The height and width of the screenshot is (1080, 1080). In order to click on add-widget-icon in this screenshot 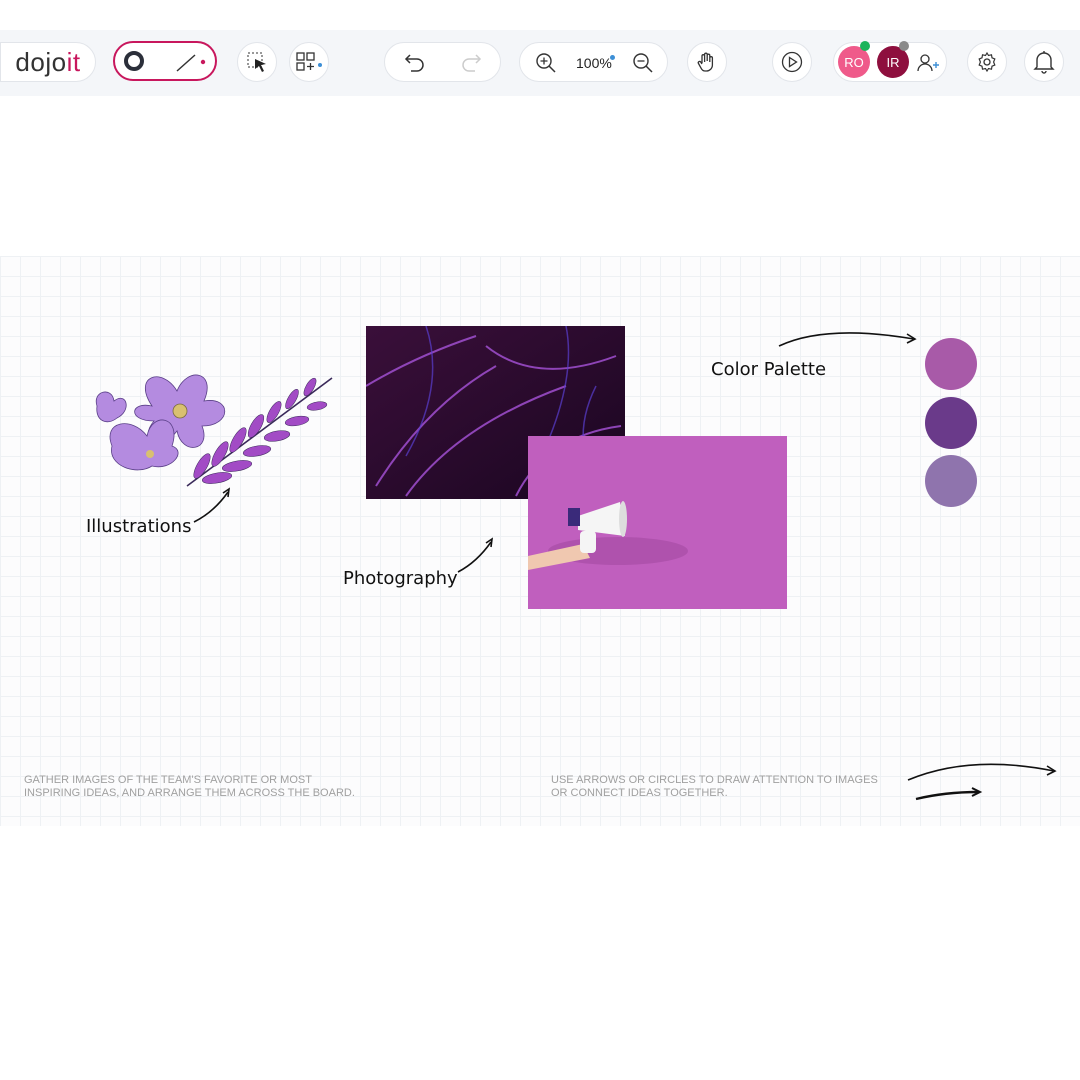, I will do `click(309, 61)`.